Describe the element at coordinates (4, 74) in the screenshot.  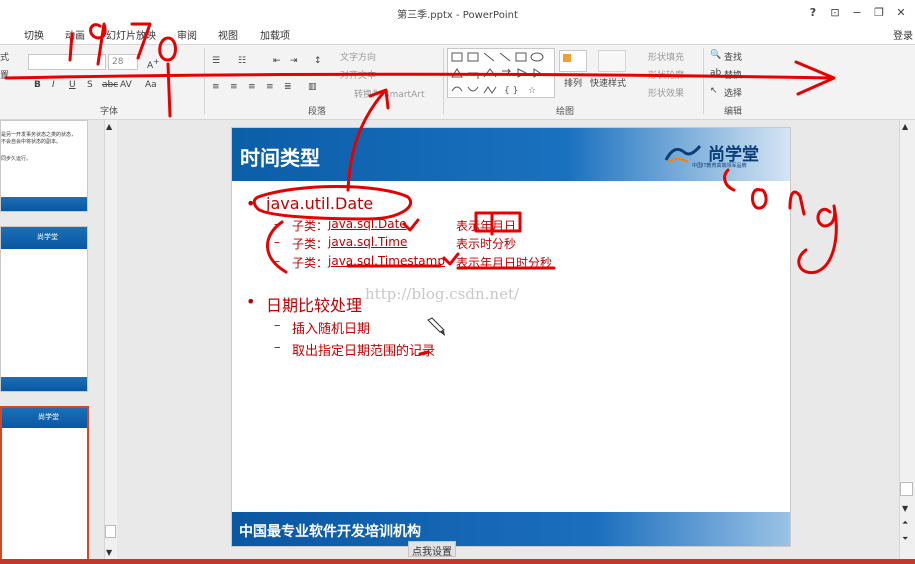
I see `reset-cut-label: 置` at that location.